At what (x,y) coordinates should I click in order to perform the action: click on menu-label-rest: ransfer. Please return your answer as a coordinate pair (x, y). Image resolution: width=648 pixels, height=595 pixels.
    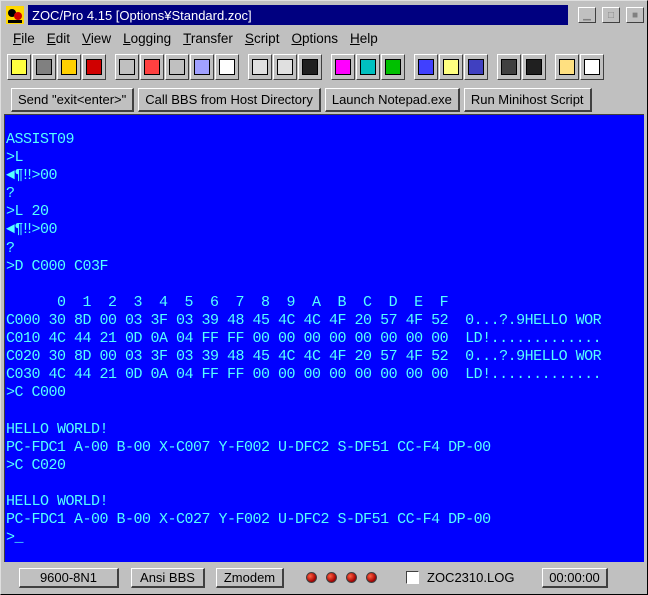
    Looking at the image, I should click on (211, 38).